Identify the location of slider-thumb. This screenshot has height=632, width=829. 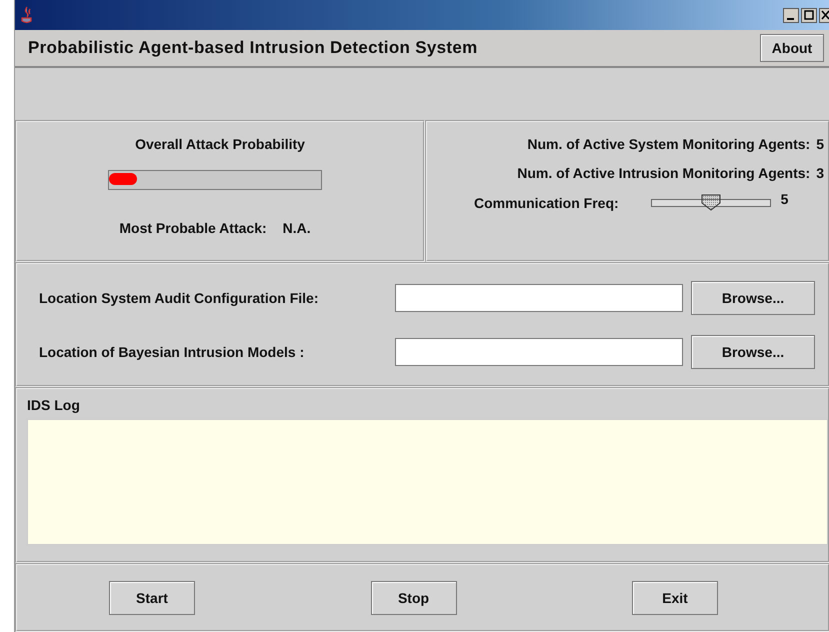
(710, 202).